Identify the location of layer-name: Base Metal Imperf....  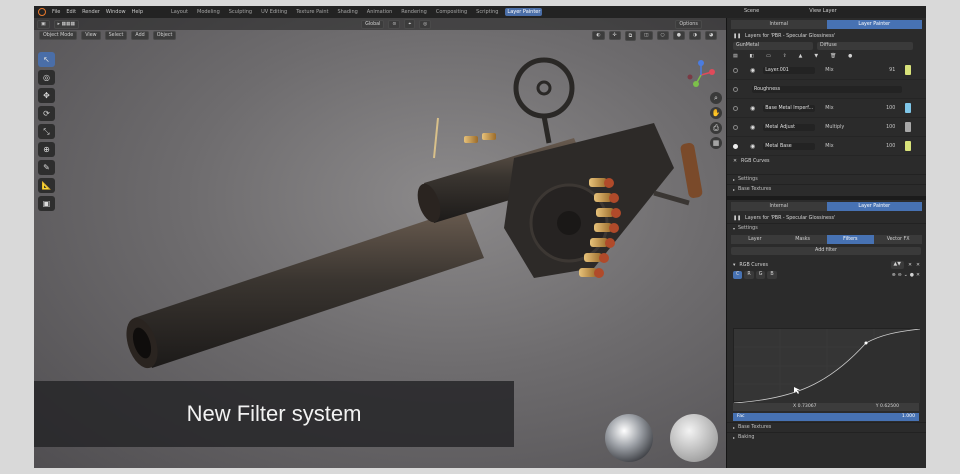
(789, 108).